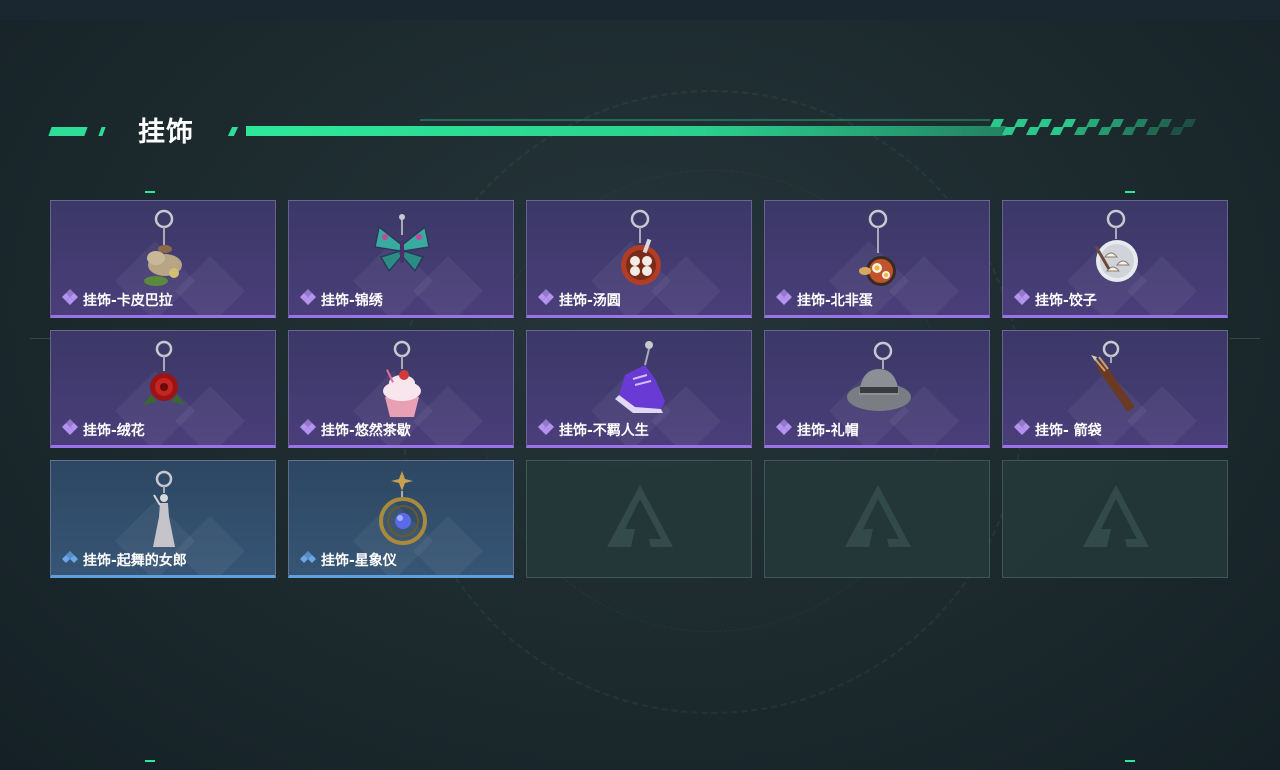 This screenshot has height=770, width=1280. What do you see at coordinates (1066, 301) in the screenshot?
I see `item-label: 挂饰-饺子` at bounding box center [1066, 301].